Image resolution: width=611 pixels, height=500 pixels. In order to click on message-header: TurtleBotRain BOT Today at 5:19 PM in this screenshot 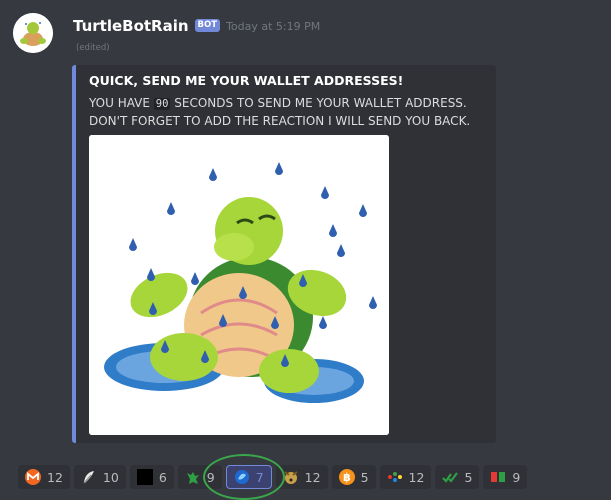, I will do `click(196, 26)`.